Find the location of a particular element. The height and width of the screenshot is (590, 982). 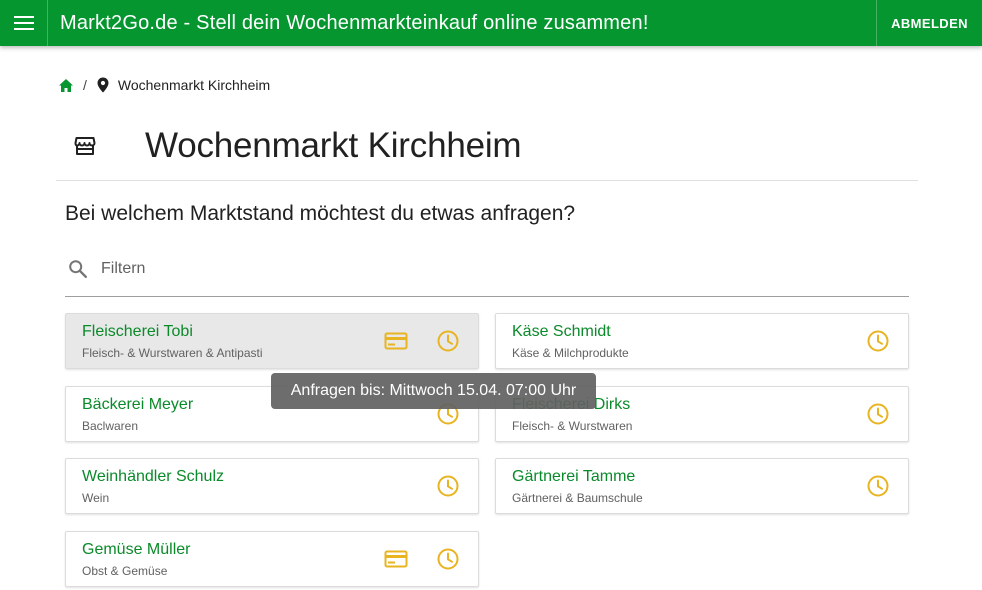

stand-category: Obst & Gemüse is located at coordinates (125, 571).